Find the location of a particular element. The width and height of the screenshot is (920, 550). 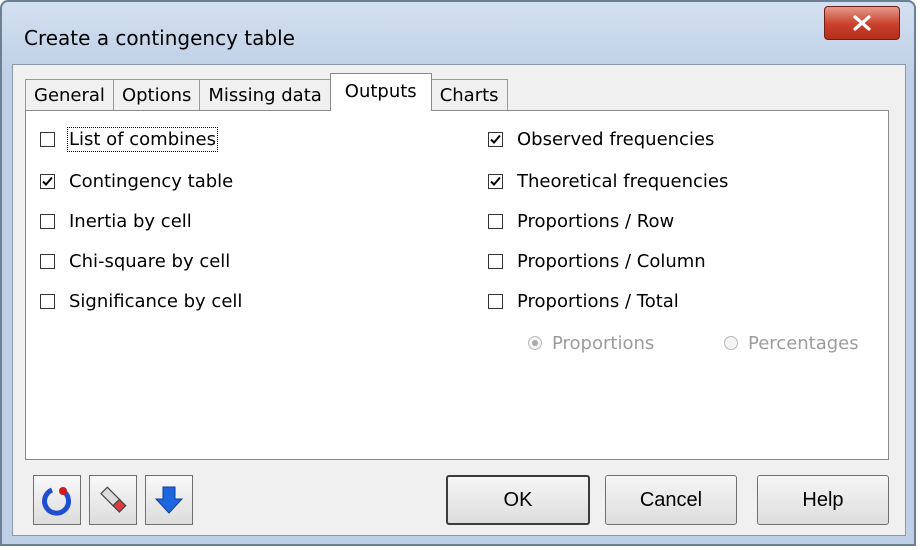

proportions-total-label: Proportions / Total is located at coordinates (598, 301).